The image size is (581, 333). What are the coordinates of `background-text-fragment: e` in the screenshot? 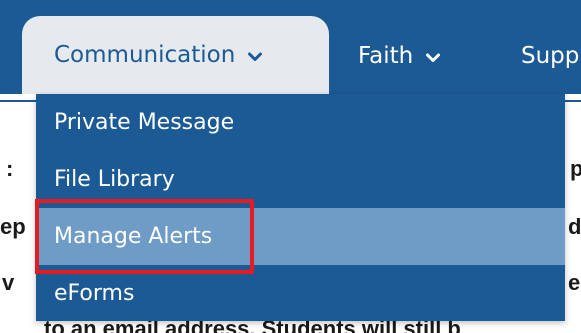 It's located at (574, 282).